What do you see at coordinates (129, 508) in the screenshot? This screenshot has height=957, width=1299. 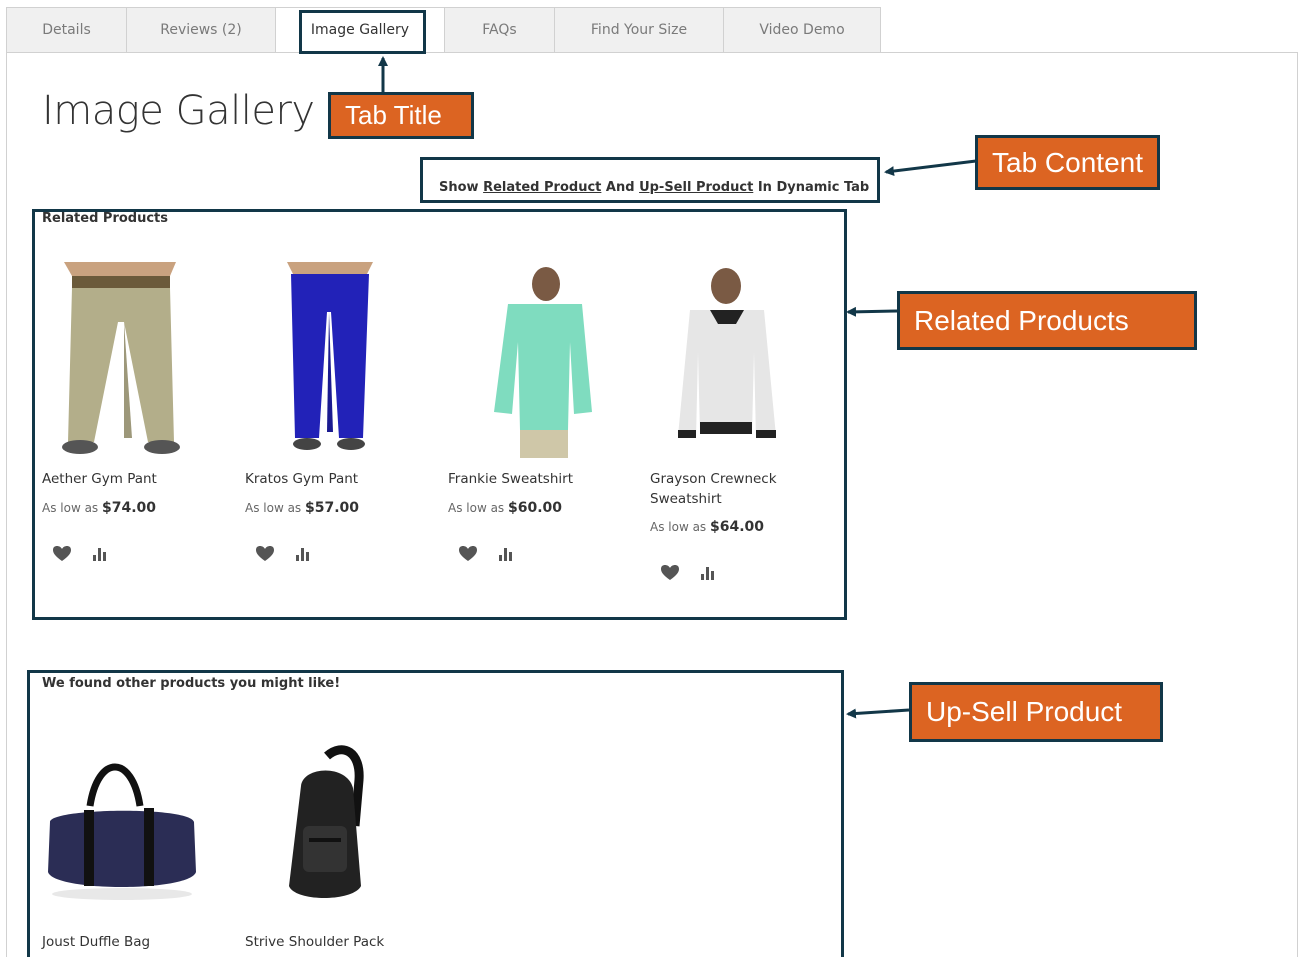 I see `price-value: $74.00` at bounding box center [129, 508].